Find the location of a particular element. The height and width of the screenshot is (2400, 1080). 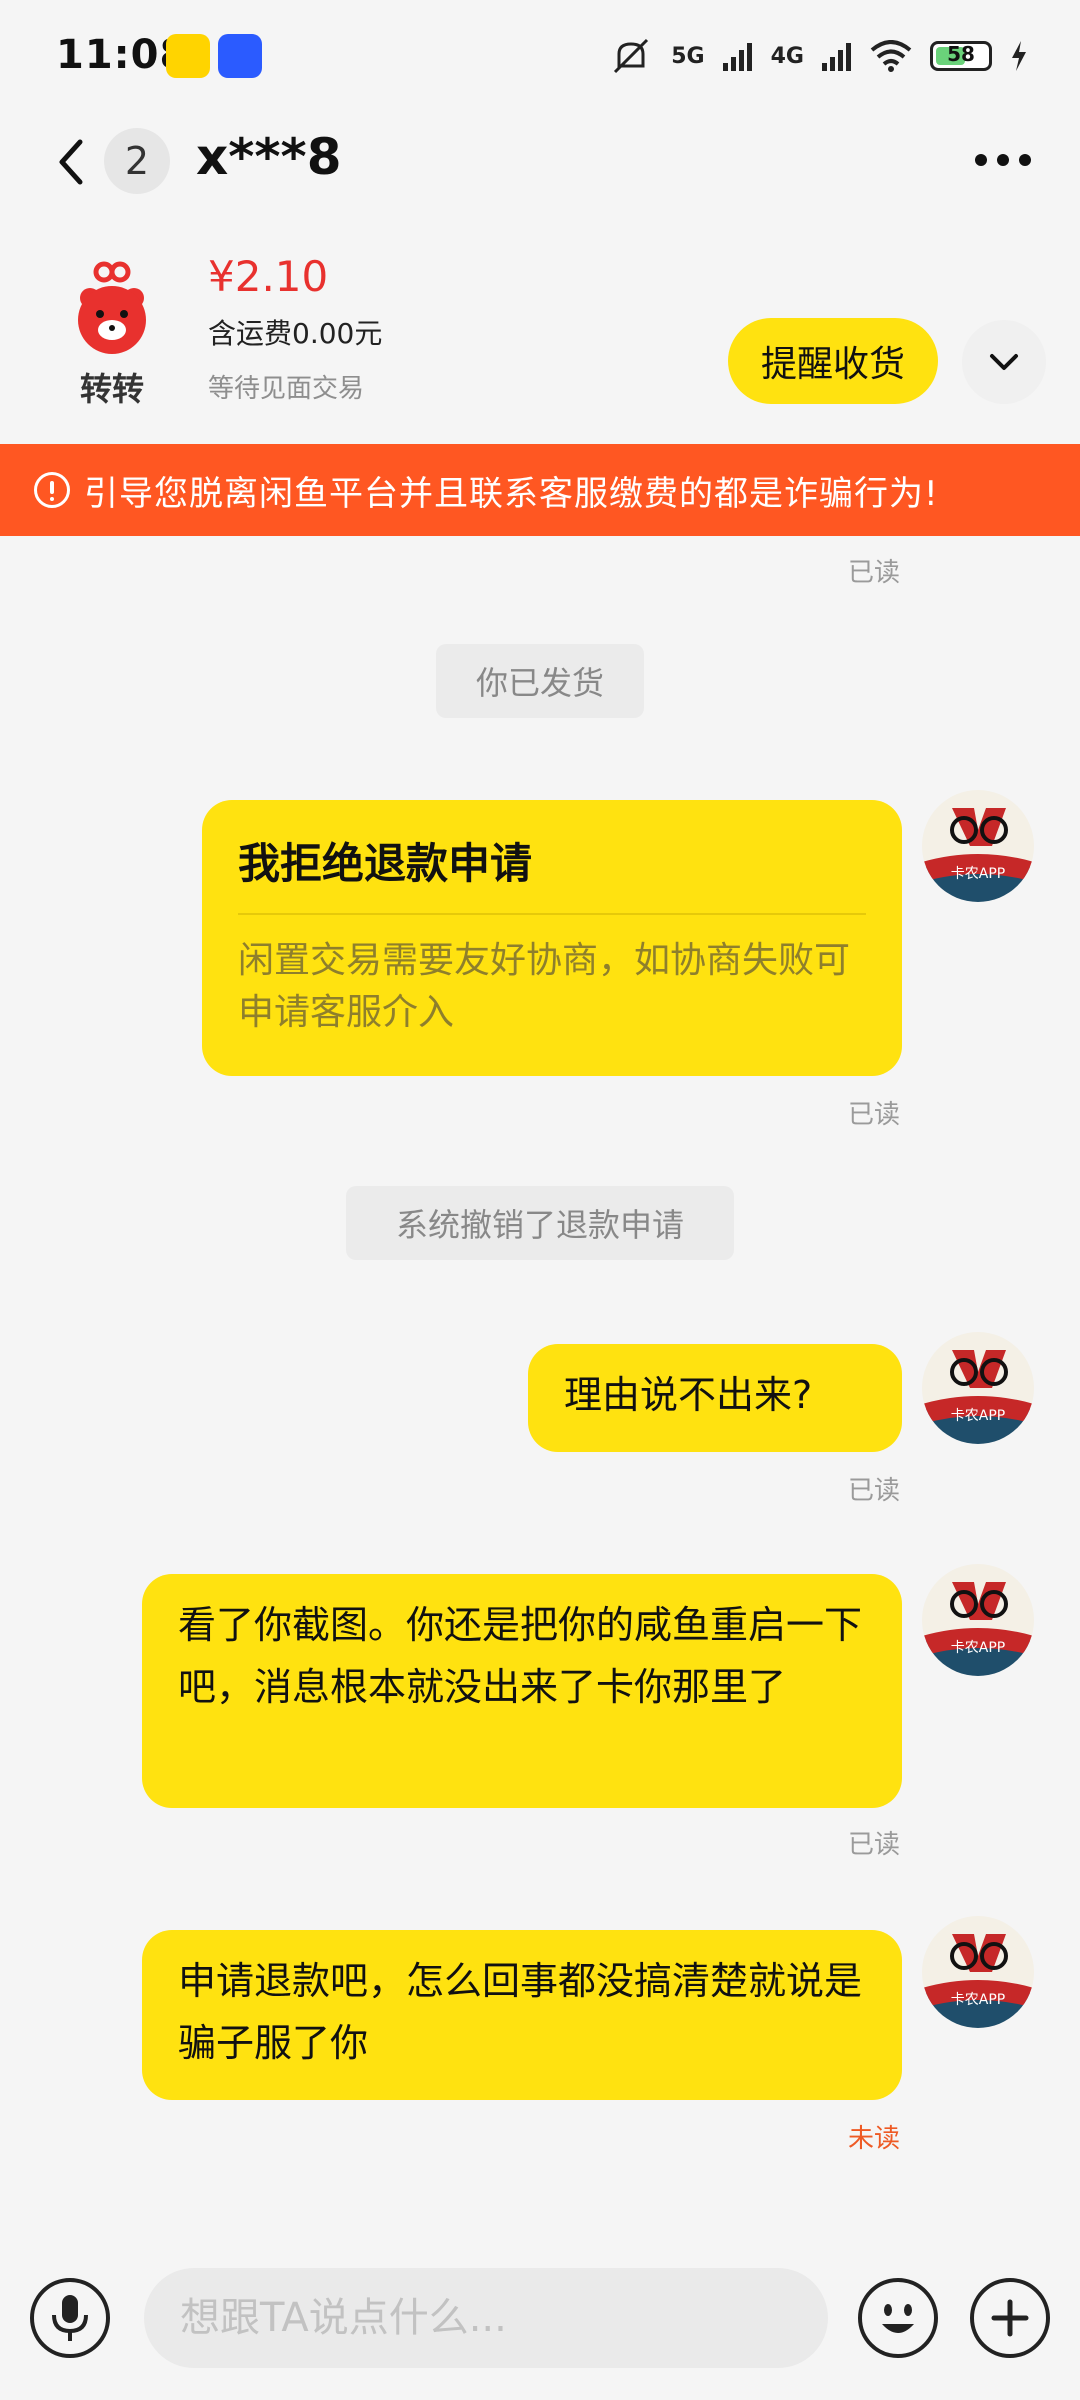

network-4g-label: 4G is located at coordinates (787, 56).